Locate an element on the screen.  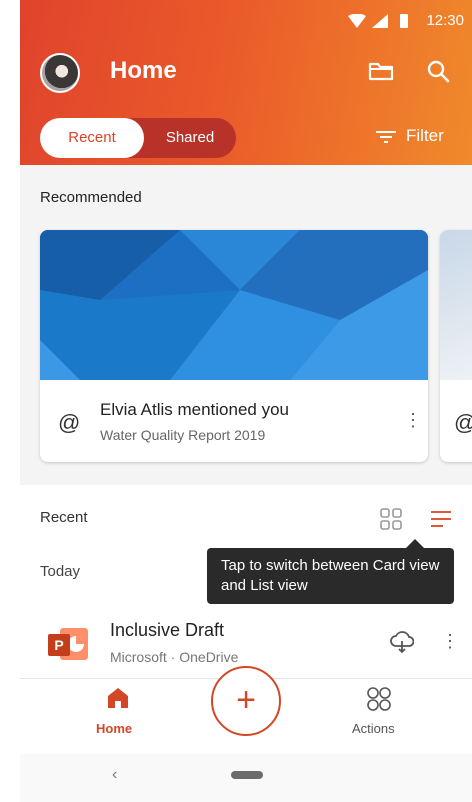
status-bar: 12:30 is located at coordinates (367, 22).